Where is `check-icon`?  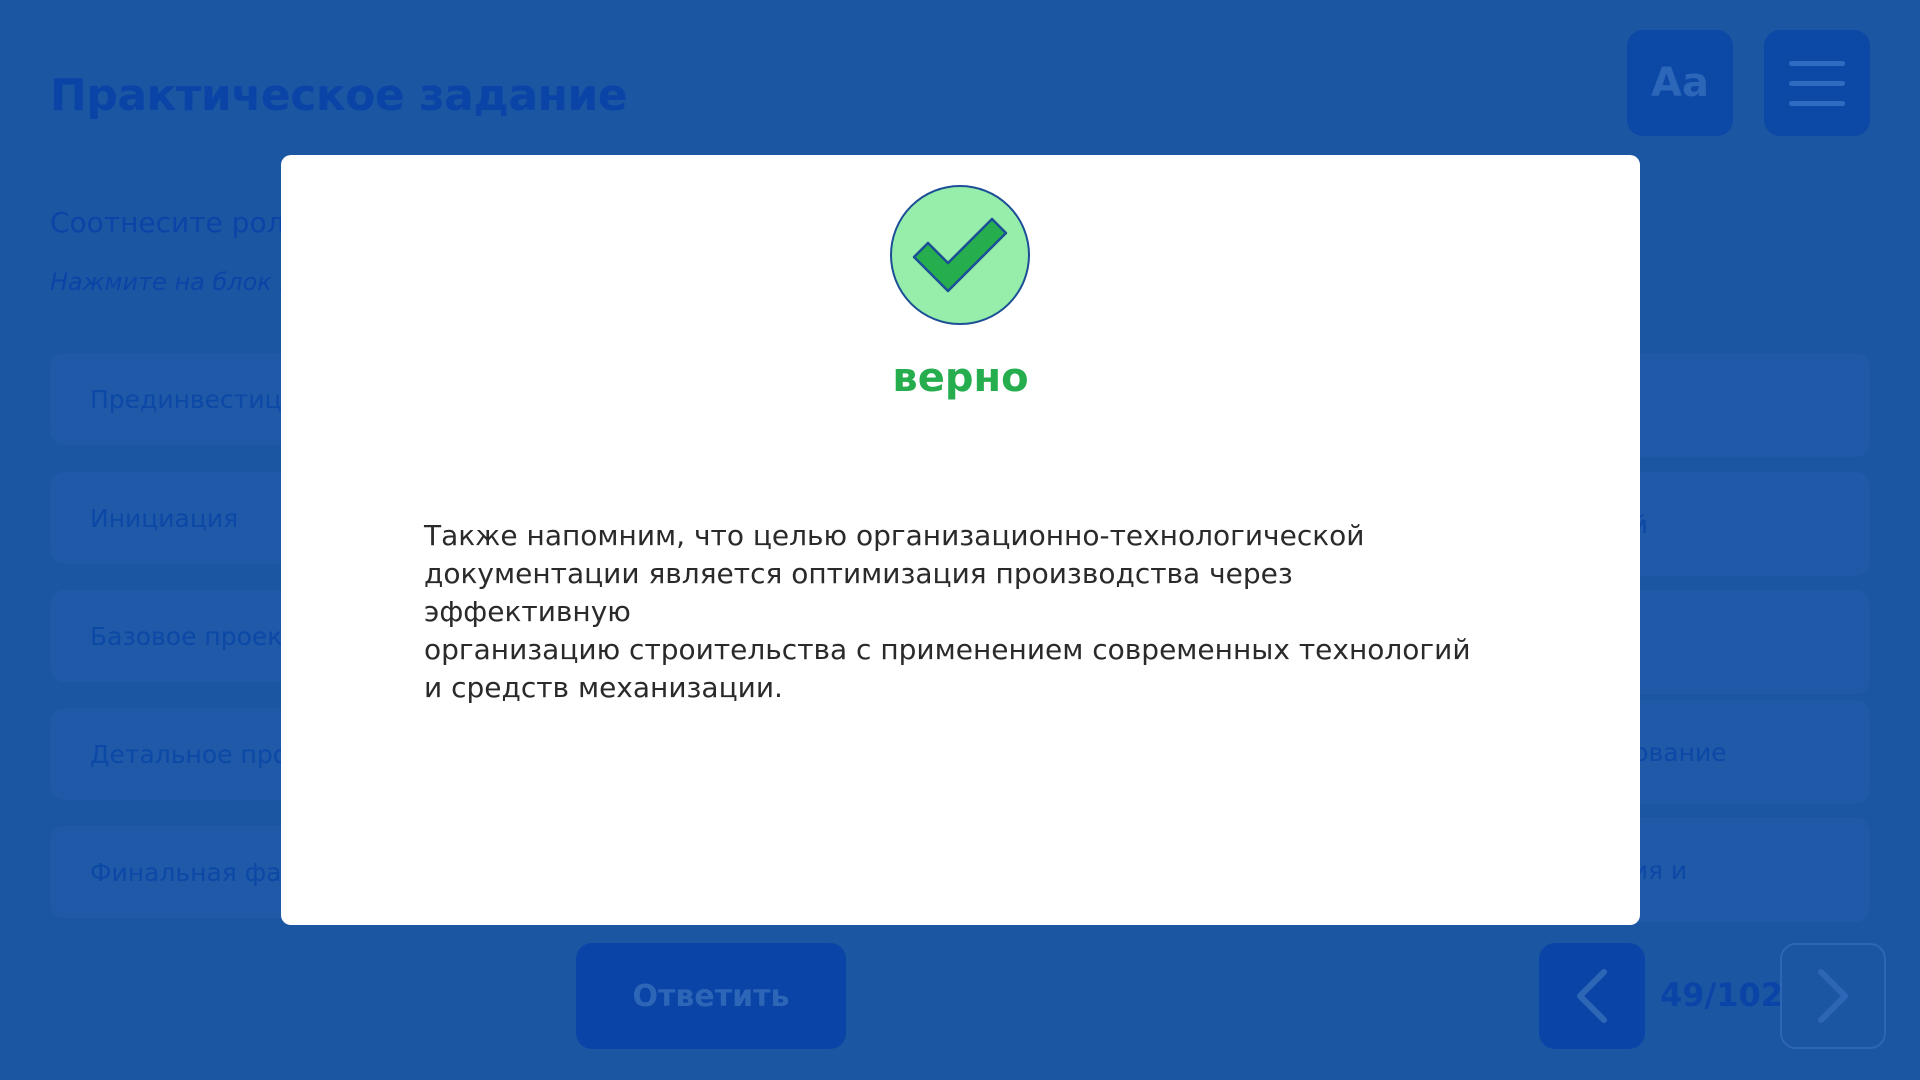
check-icon is located at coordinates (960, 255).